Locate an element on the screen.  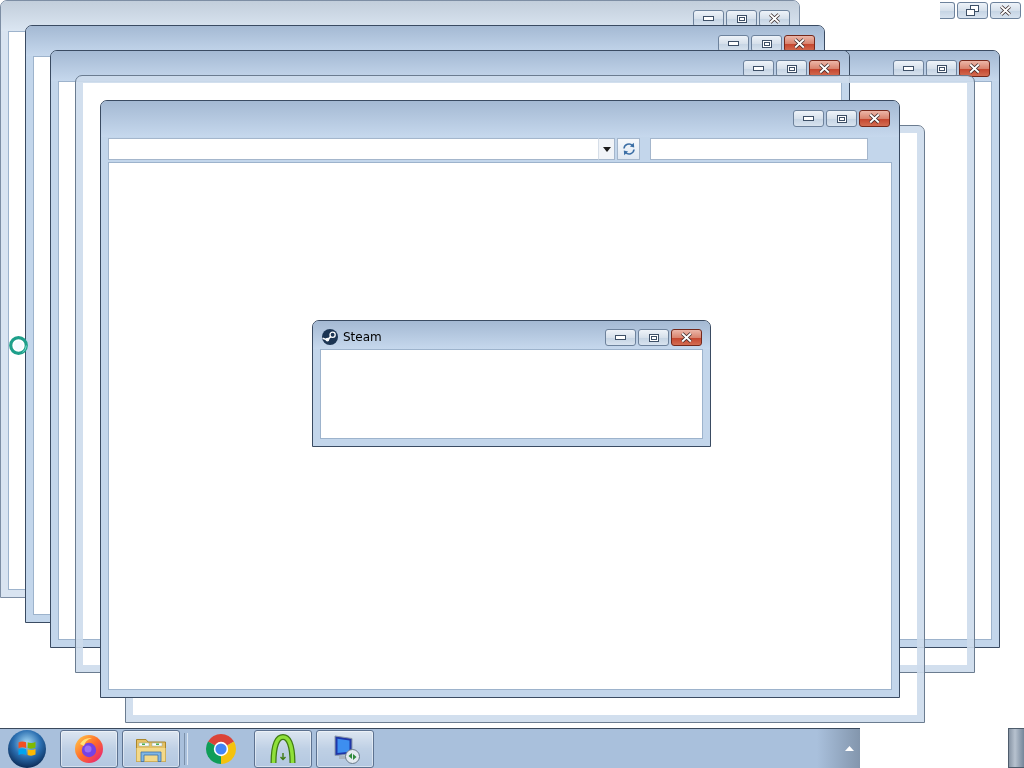
refresh-button is located at coordinates (628, 149).